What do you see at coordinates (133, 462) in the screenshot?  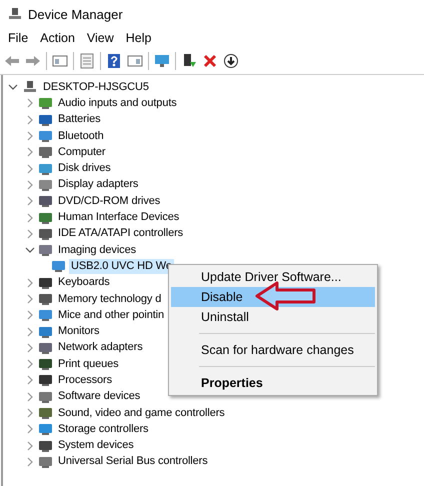 I see `tree-item: Universal Serial Bus controllers` at bounding box center [133, 462].